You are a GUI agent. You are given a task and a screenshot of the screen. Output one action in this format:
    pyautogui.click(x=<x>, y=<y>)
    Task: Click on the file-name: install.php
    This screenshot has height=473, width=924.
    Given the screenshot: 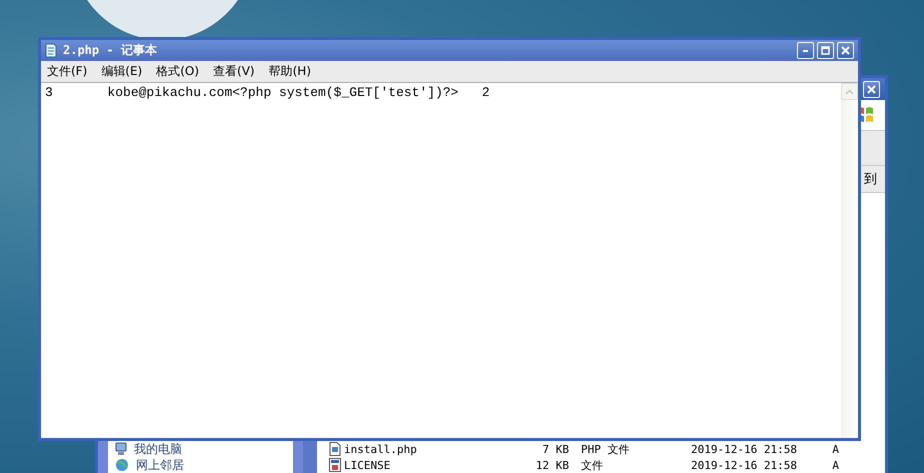 What is the action you would take?
    pyautogui.click(x=380, y=449)
    